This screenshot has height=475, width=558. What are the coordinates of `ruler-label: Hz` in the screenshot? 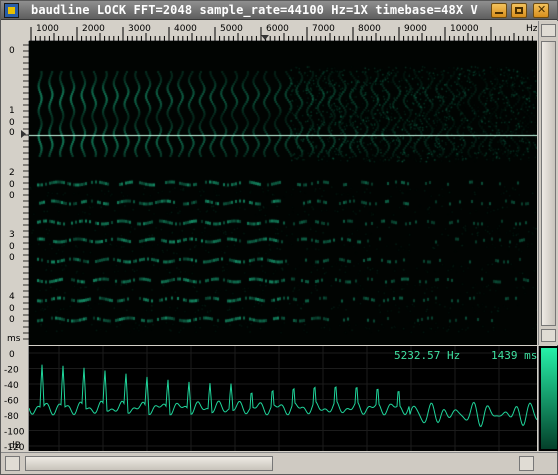 It's located at (531, 29).